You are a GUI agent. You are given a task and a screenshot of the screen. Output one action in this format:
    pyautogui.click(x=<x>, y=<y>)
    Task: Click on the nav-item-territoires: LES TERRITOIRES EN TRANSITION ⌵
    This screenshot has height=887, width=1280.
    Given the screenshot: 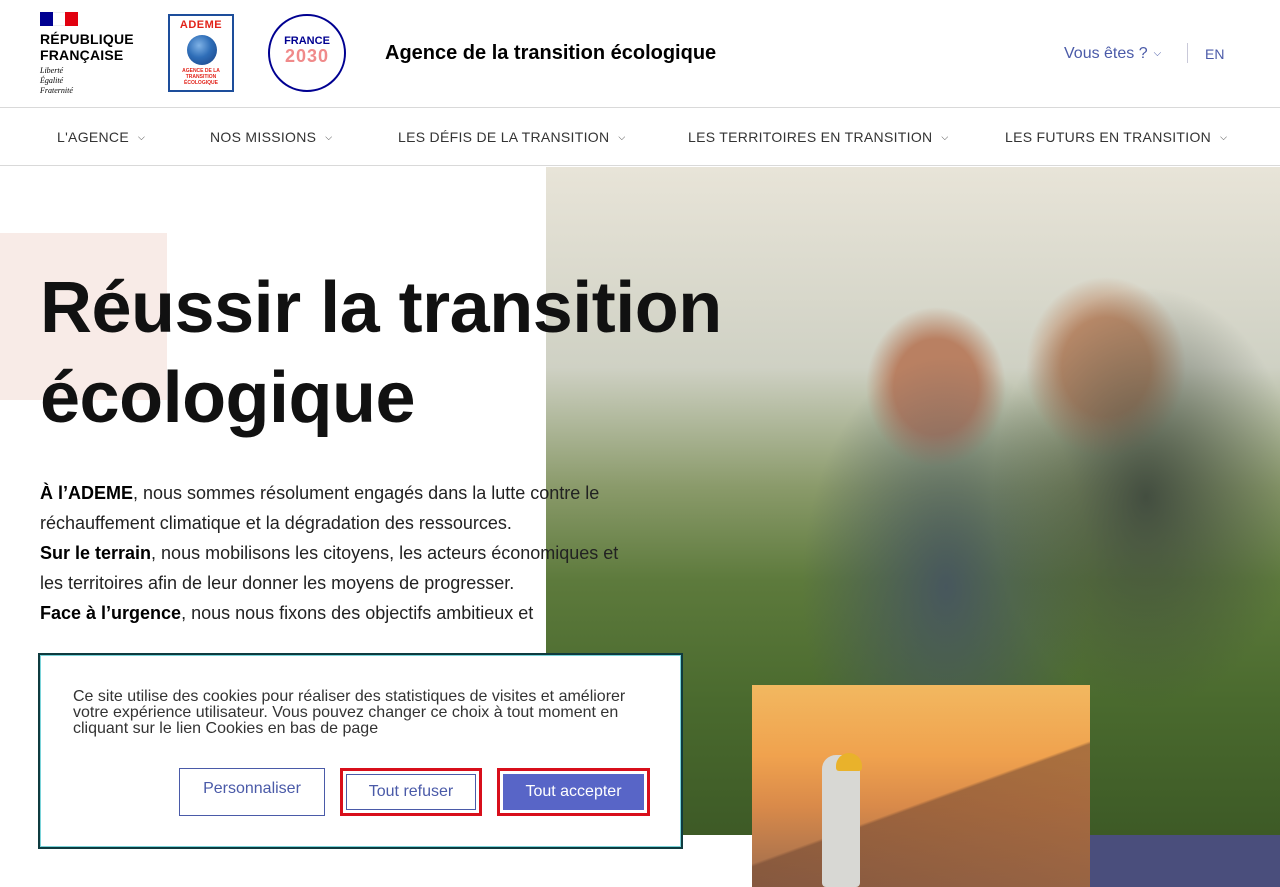 What is the action you would take?
    pyautogui.click(x=818, y=137)
    